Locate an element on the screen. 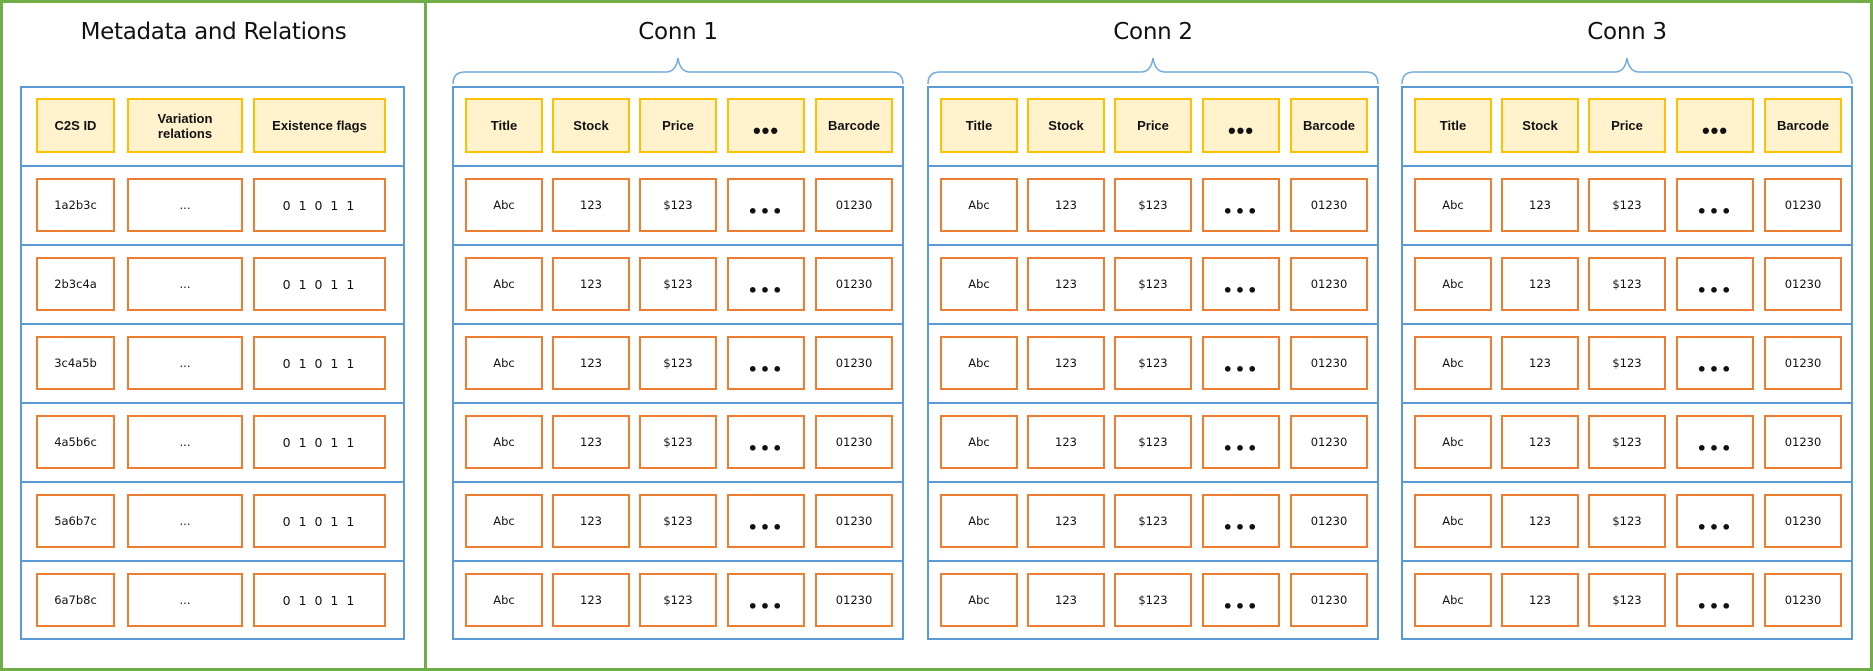 This screenshot has height=671, width=1873. metadata-header-row: C2S ID Variation relations Existence flags is located at coordinates (212, 127).